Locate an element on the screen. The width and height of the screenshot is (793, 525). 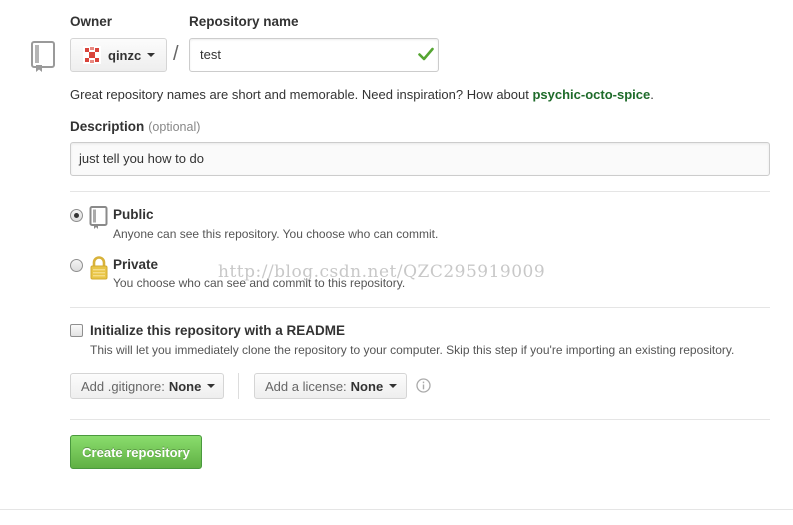
private-radio is located at coordinates (76, 265).